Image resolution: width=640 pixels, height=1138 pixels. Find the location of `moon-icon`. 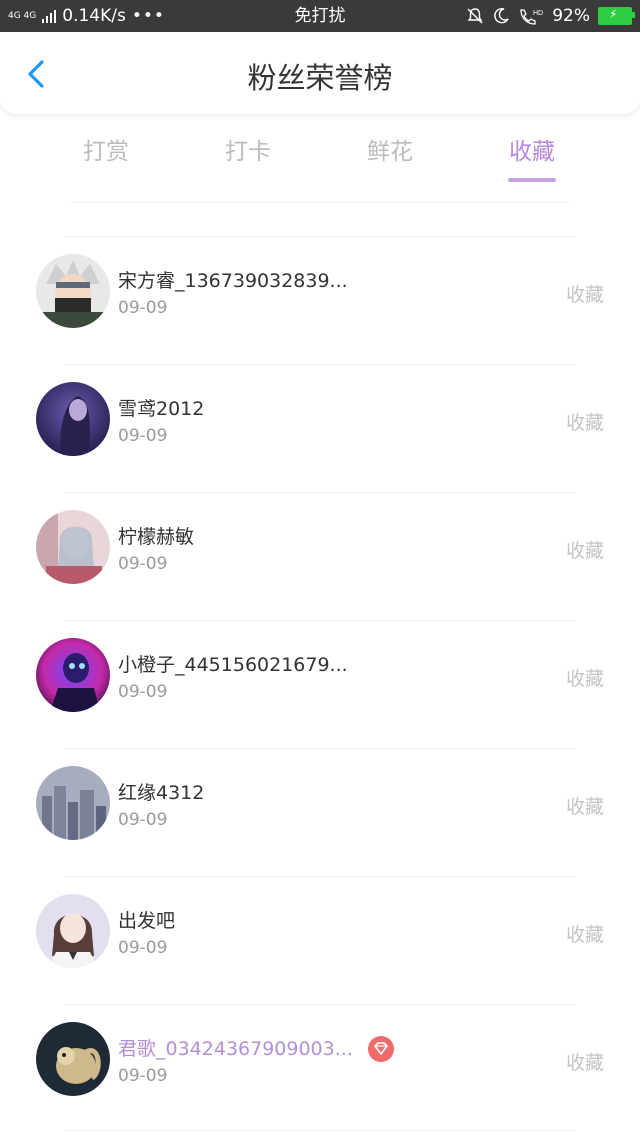

moon-icon is located at coordinates (501, 15).